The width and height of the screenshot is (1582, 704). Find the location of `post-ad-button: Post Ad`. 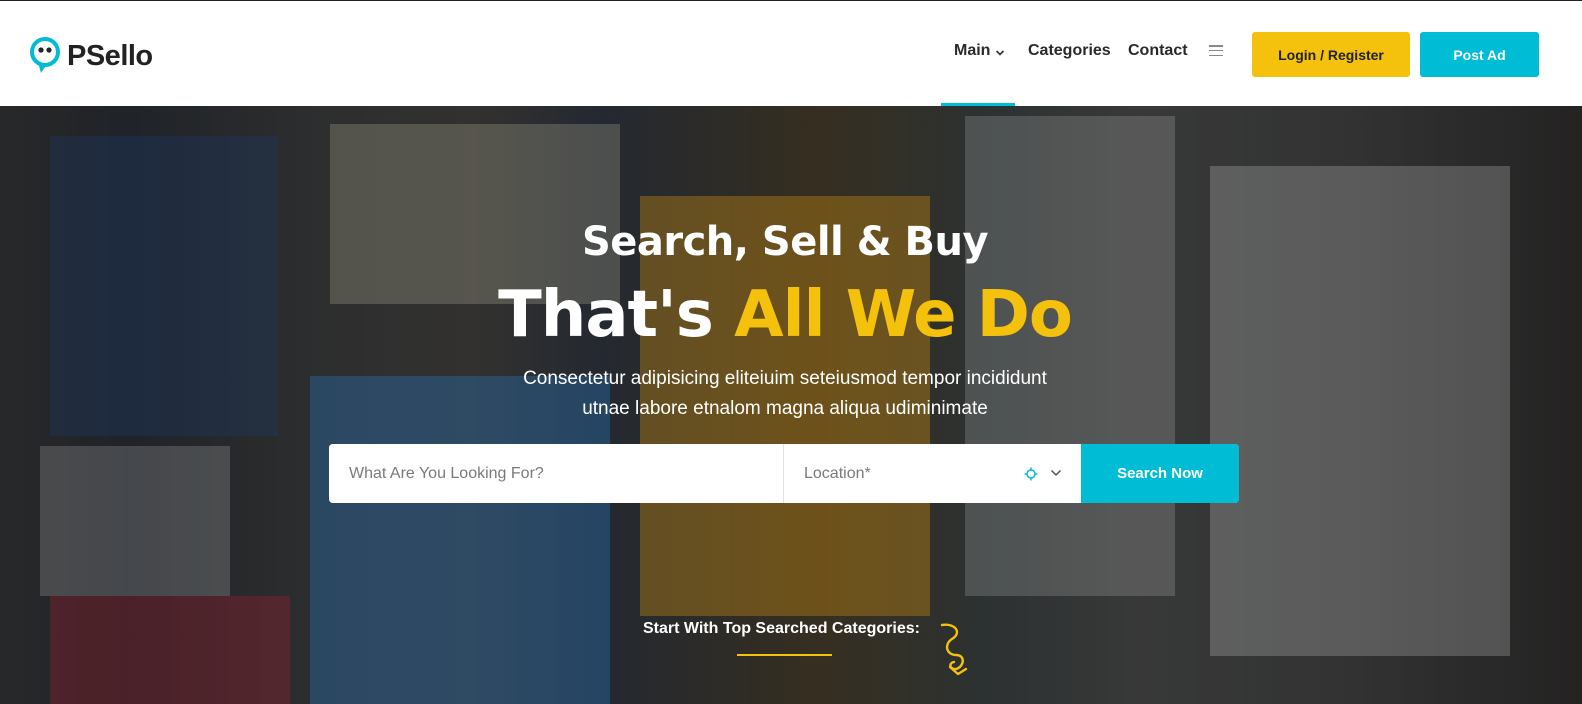

post-ad-button: Post Ad is located at coordinates (1479, 54).